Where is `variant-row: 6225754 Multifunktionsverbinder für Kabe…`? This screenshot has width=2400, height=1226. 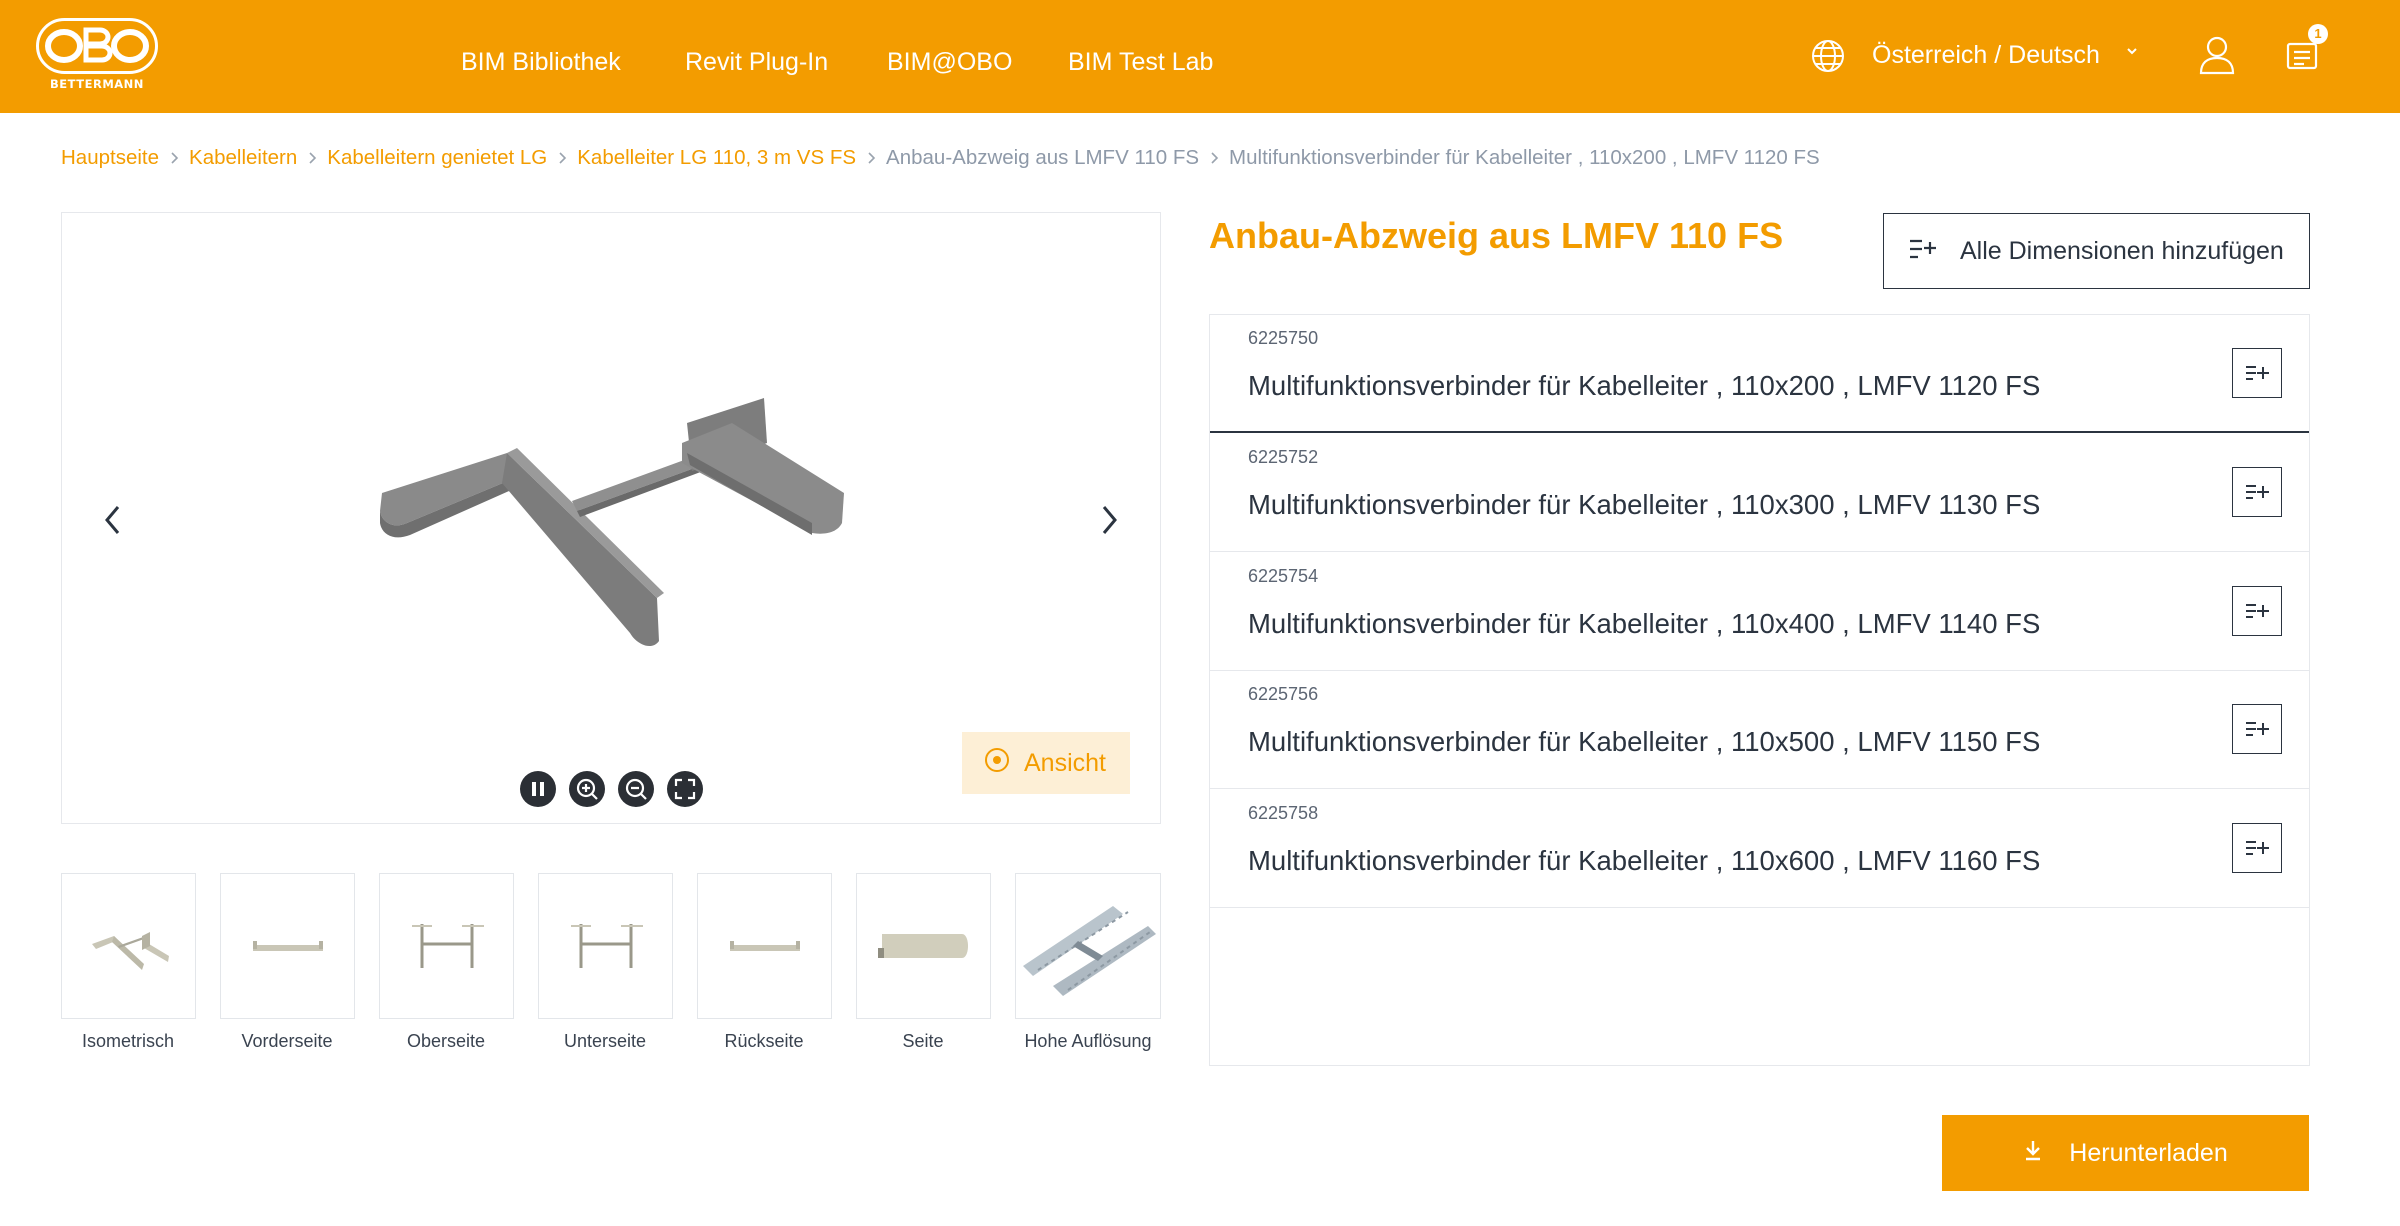 variant-row: 6225754 Multifunktionsverbinder für Kabe… is located at coordinates (1759, 612).